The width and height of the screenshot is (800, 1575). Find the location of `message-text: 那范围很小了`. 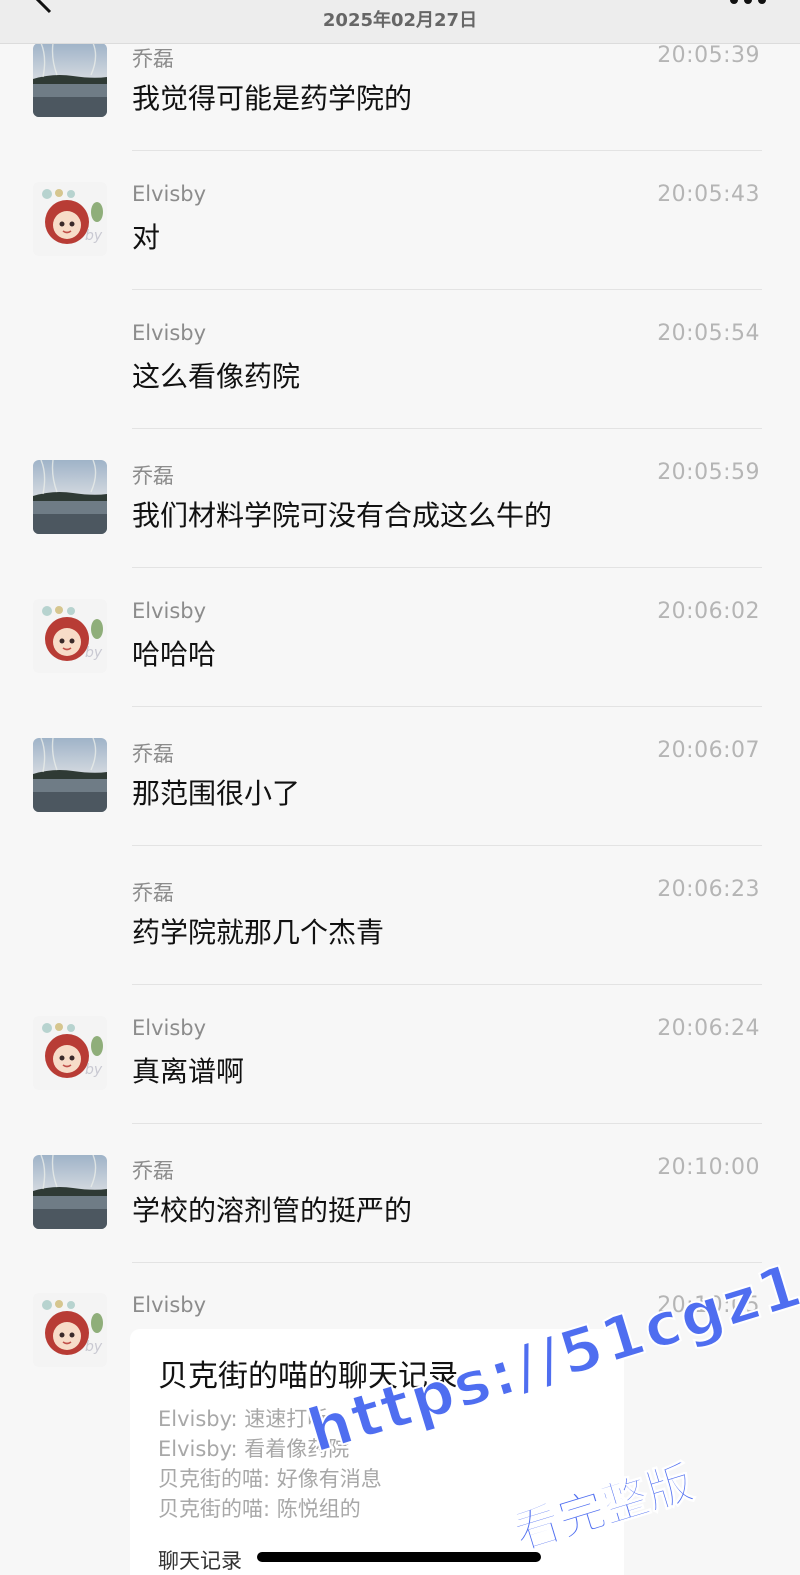

message-text: 那范围很小了 is located at coordinates (216, 792).